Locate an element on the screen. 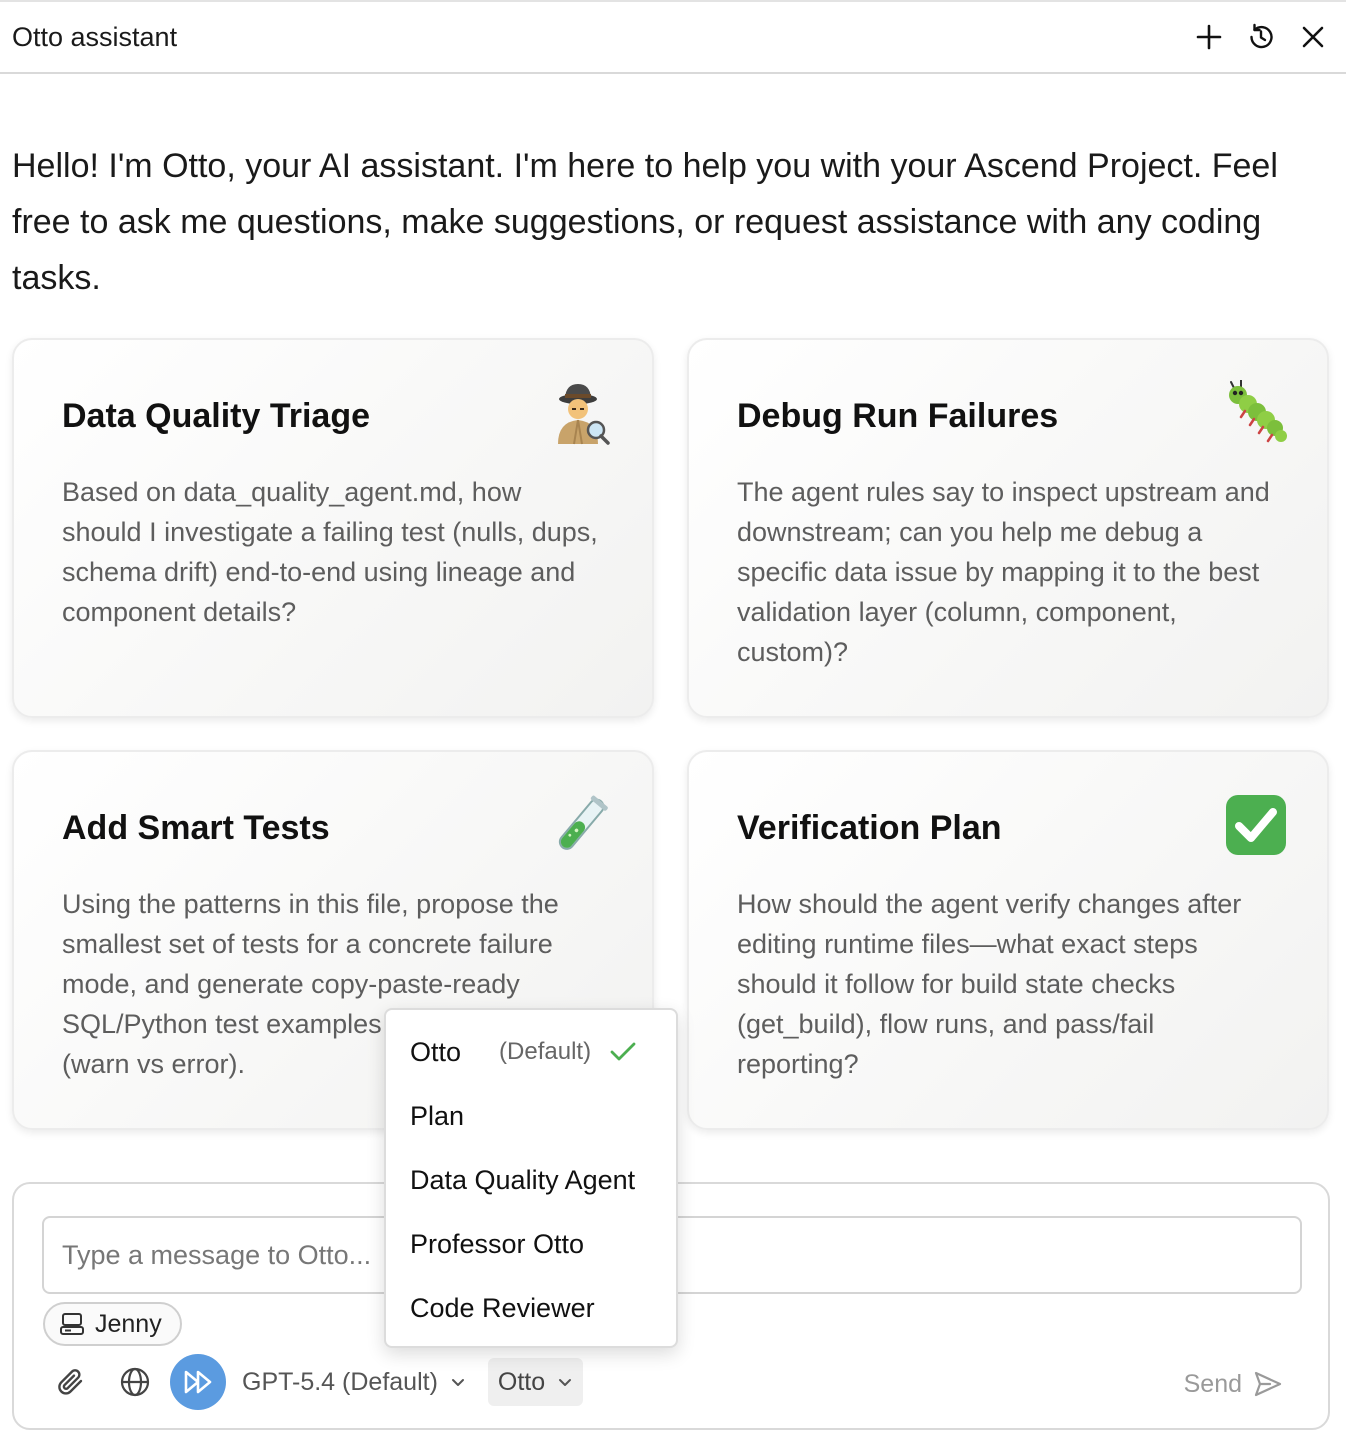 Image resolution: width=1346 pixels, height=1444 pixels. agent-option-label: Data Quality Agent is located at coordinates (523, 1179).